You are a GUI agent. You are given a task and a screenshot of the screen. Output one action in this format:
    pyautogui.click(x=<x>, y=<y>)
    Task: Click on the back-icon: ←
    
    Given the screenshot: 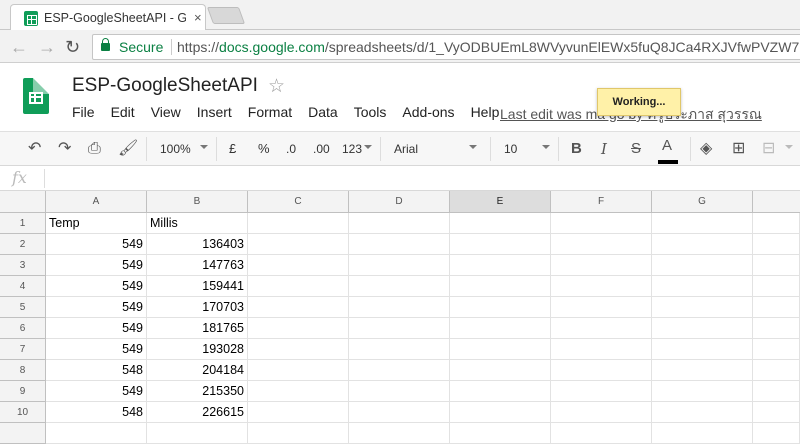 What is the action you would take?
    pyautogui.click(x=19, y=47)
    